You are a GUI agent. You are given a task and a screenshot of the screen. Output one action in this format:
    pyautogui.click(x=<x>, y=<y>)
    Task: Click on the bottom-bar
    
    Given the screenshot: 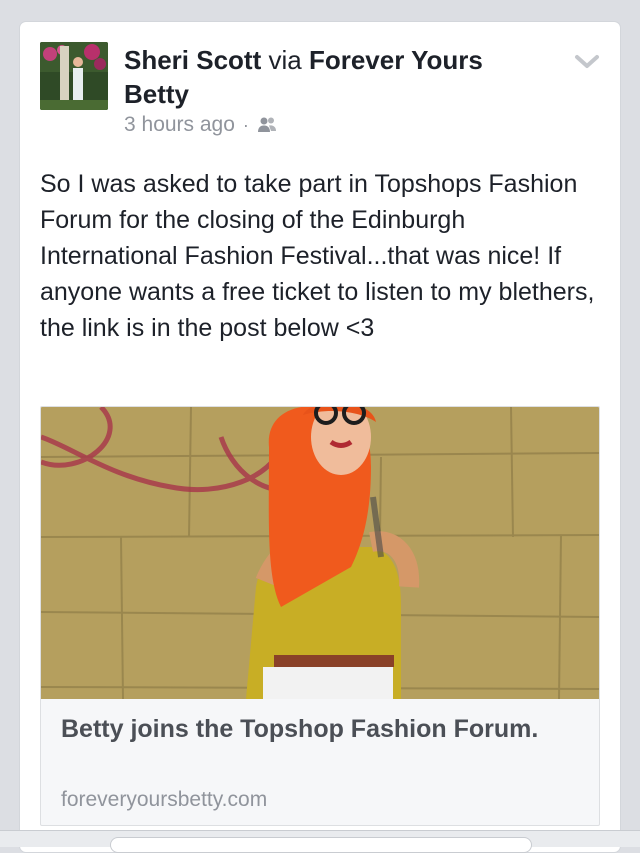 What is the action you would take?
    pyautogui.click(x=320, y=841)
    